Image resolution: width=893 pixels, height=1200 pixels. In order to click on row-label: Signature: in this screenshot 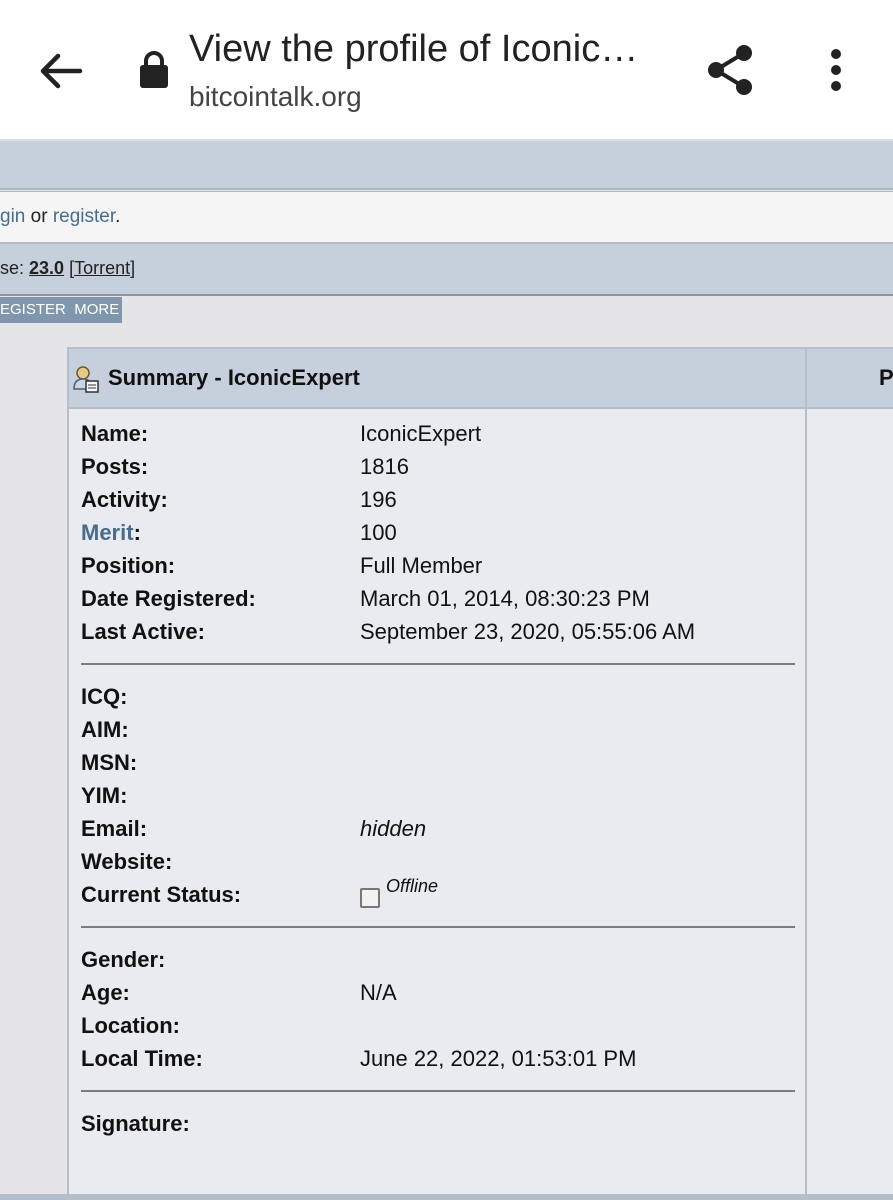, I will do `click(135, 1123)`.